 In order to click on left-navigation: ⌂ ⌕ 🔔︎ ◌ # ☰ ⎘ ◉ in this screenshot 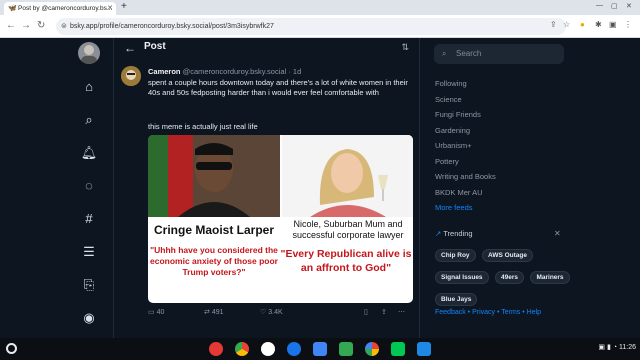, I will do `click(90, 188)`.